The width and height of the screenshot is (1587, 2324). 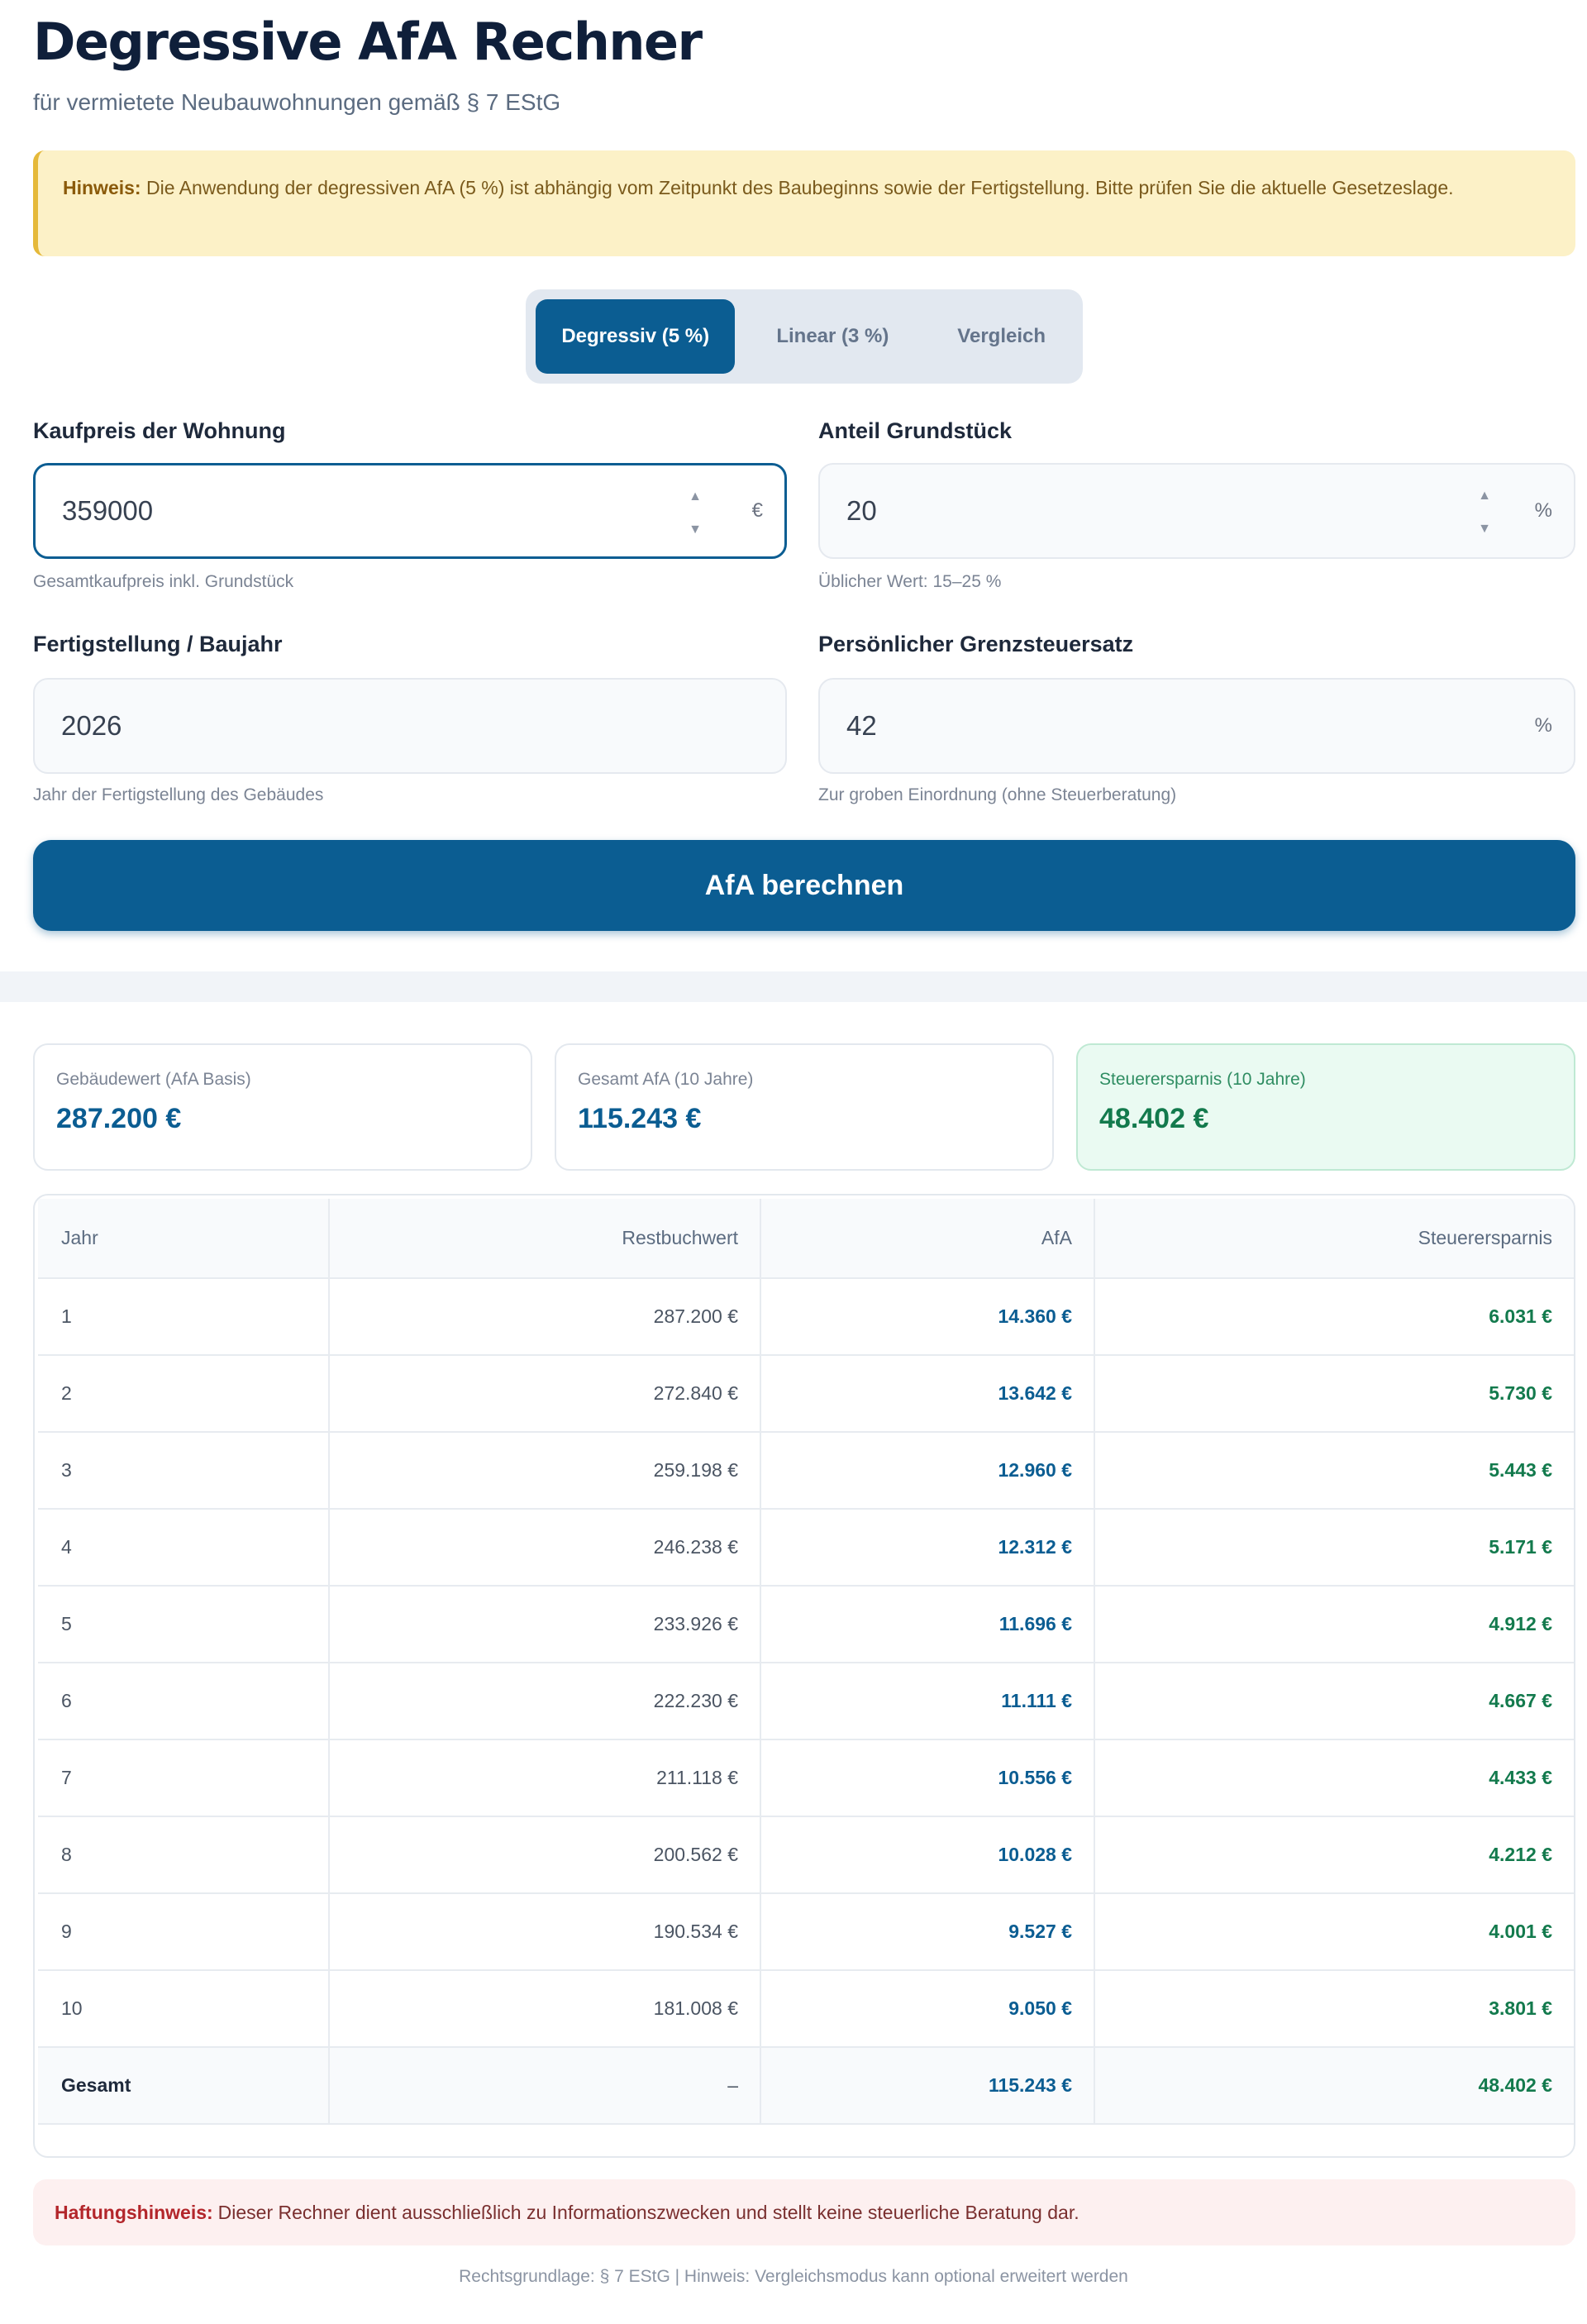 I want to click on table-row: 1 287.200 €14.360 €6.031 €, so click(x=806, y=1317).